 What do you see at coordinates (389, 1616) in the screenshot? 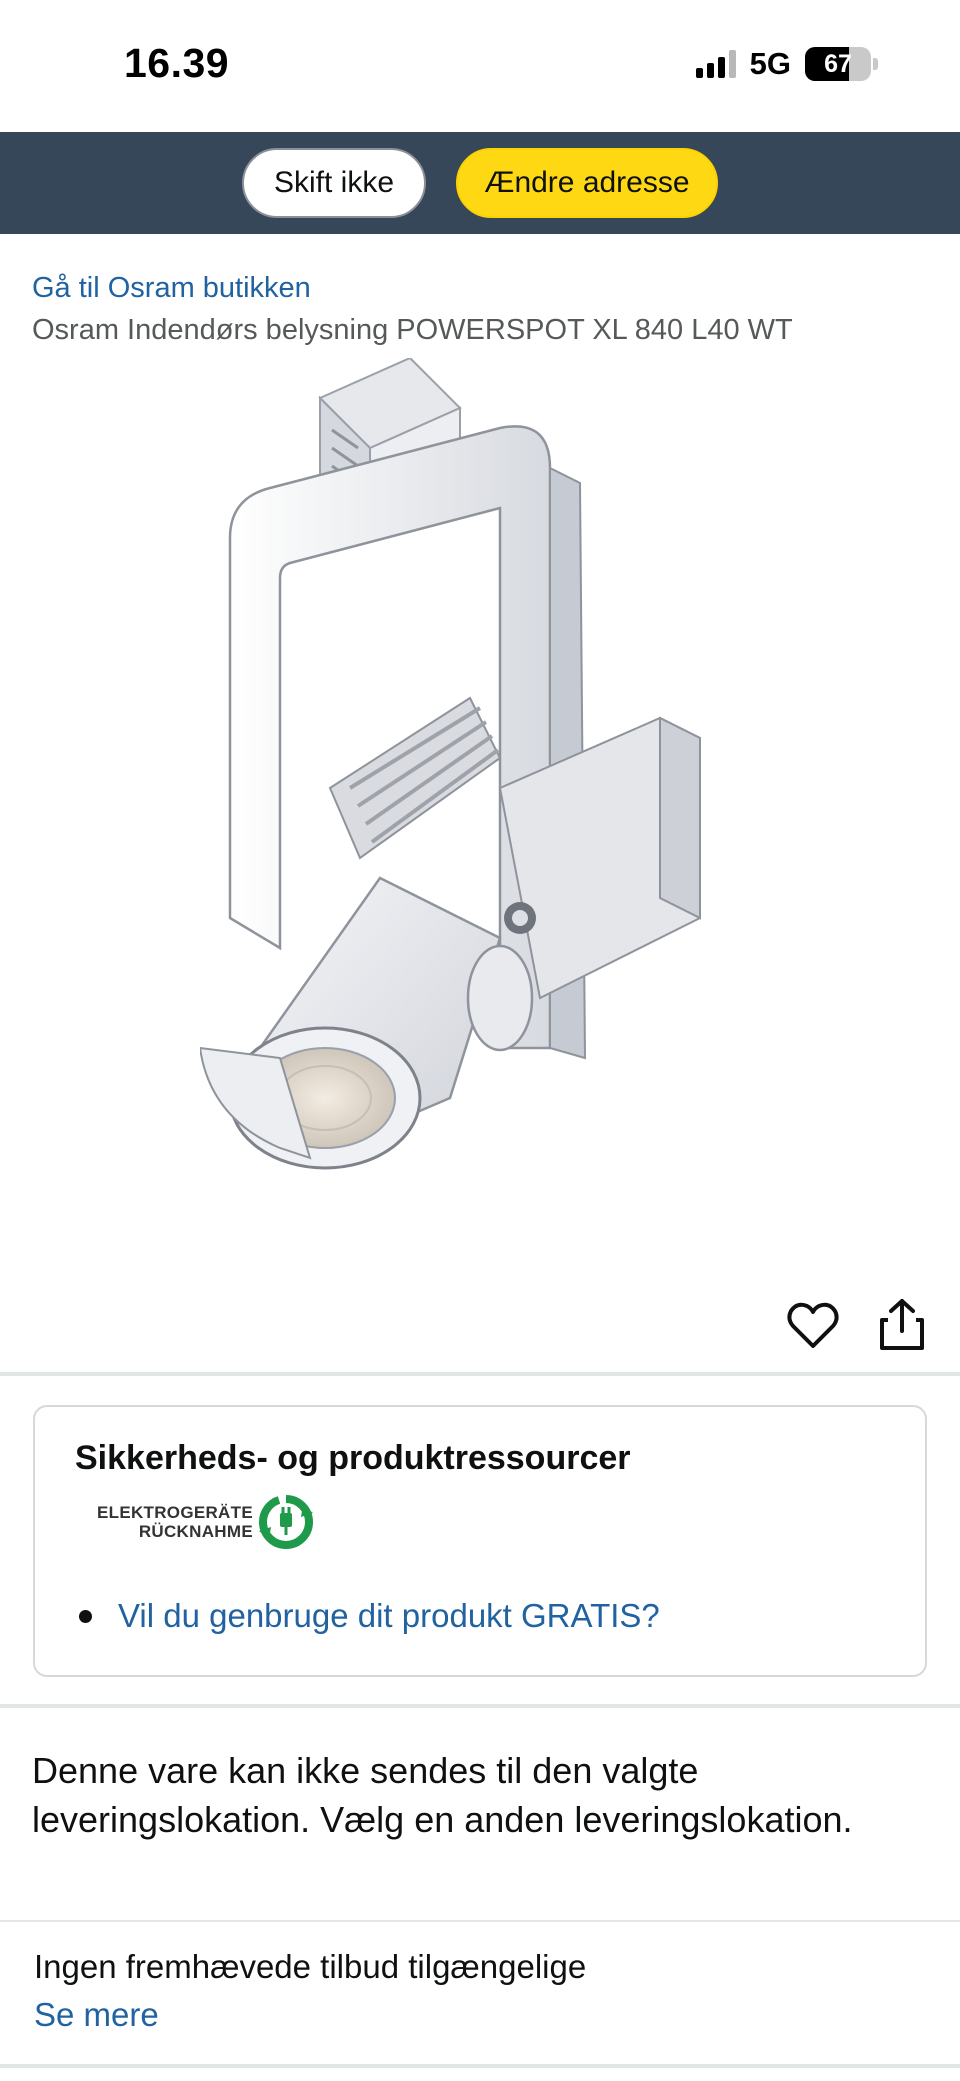
I see `recycle-free-link: Vil du genbruge dit produkt GRATIS?` at bounding box center [389, 1616].